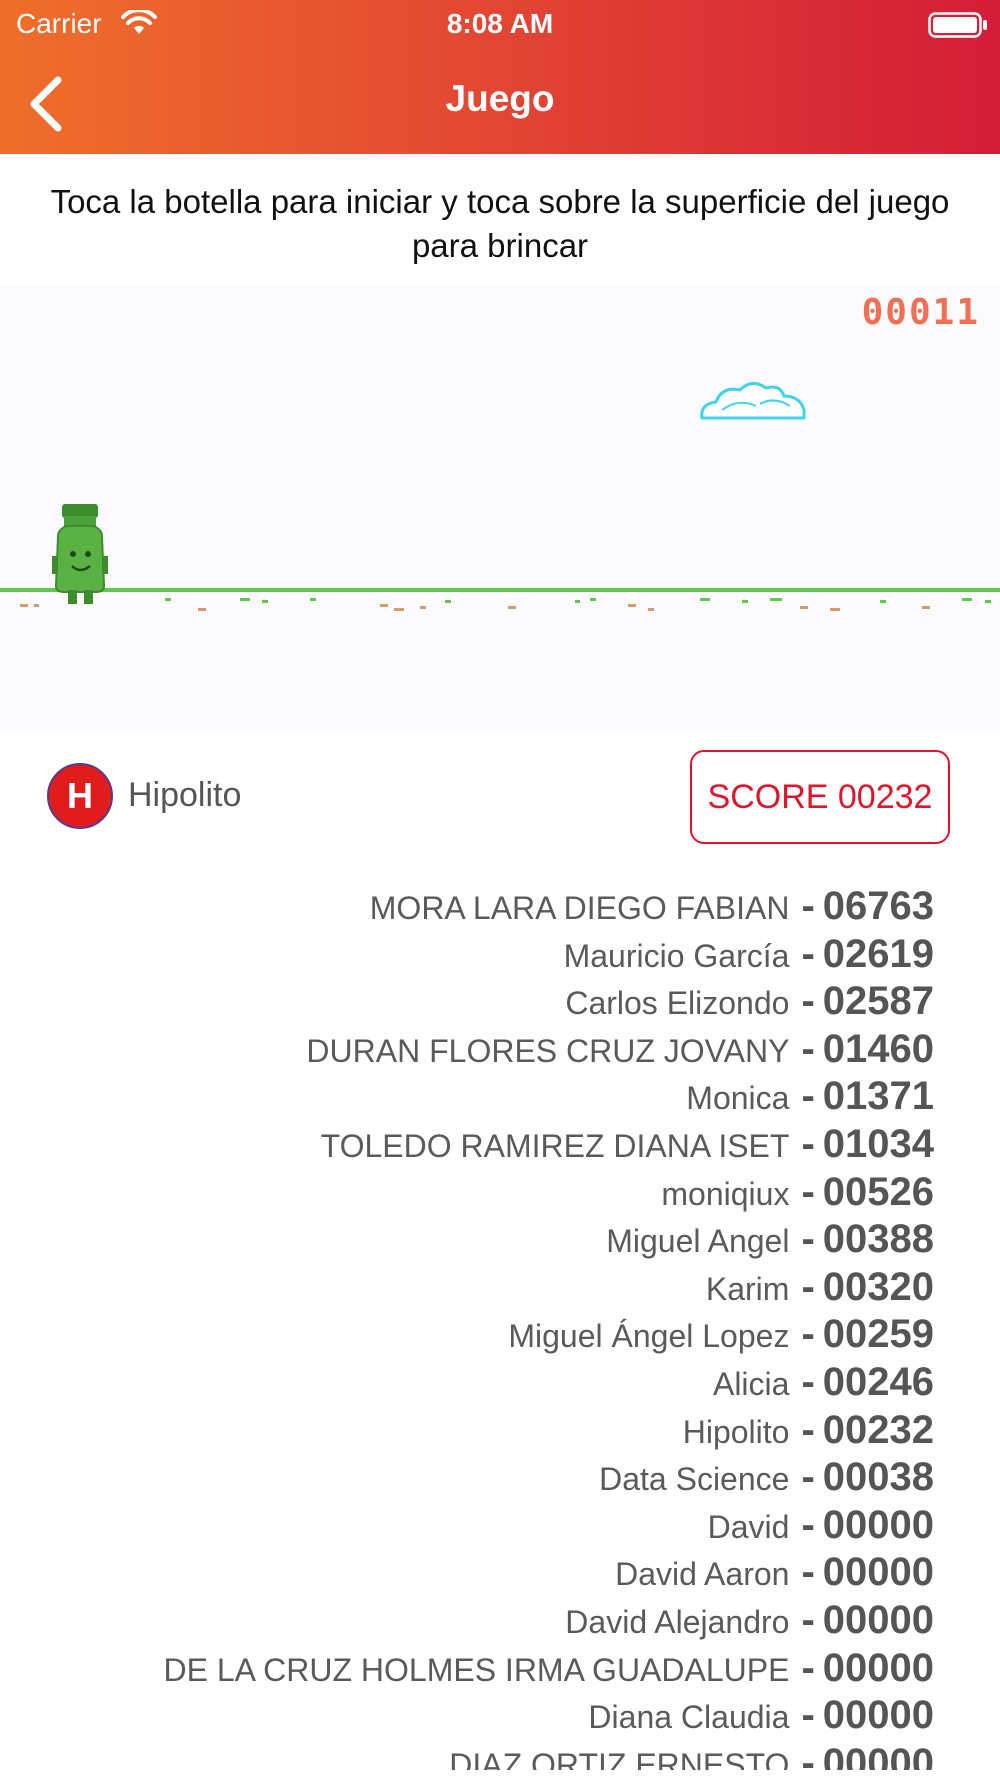 This screenshot has width=1000, height=1778. What do you see at coordinates (555, 1146) in the screenshot?
I see `leaderboard-player-name: TOLEDO RAMIREZ DIANA ISET` at bounding box center [555, 1146].